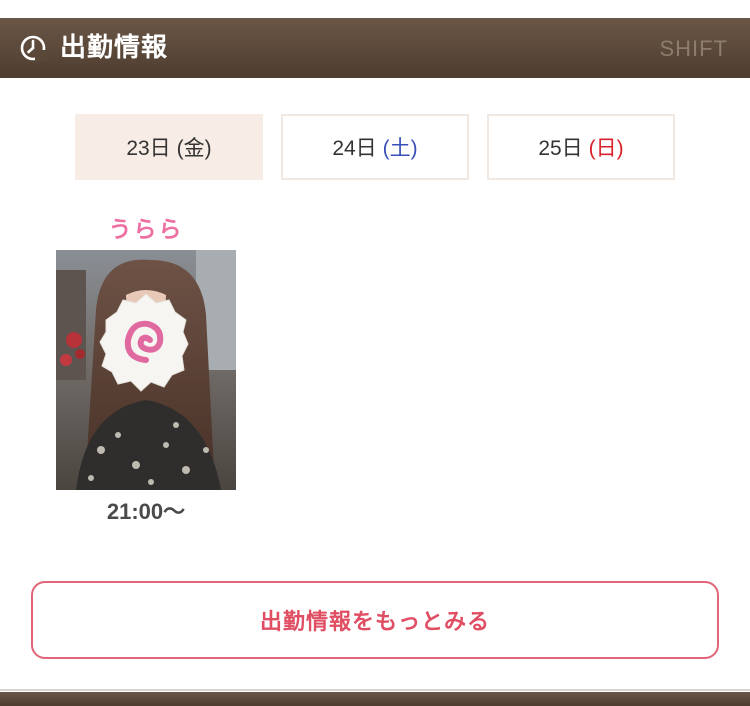  What do you see at coordinates (354, 148) in the screenshot?
I see `tab-date: 24日` at bounding box center [354, 148].